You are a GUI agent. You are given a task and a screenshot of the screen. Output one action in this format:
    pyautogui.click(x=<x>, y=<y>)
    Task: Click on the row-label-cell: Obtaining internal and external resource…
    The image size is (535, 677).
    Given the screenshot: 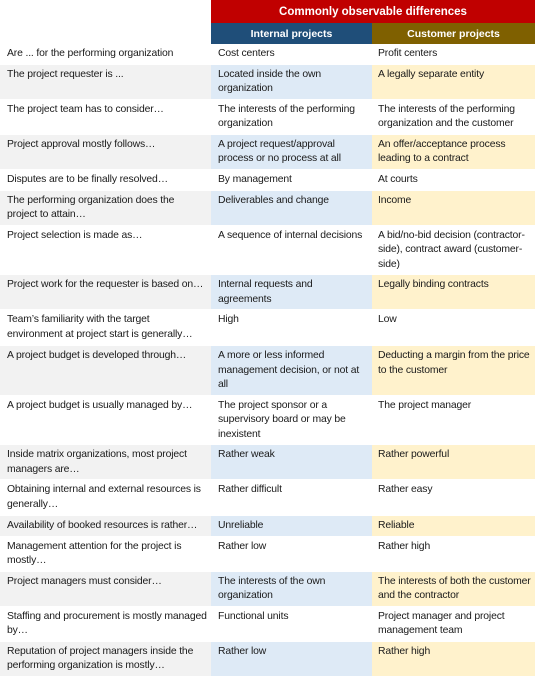 What is the action you would take?
    pyautogui.click(x=105, y=497)
    